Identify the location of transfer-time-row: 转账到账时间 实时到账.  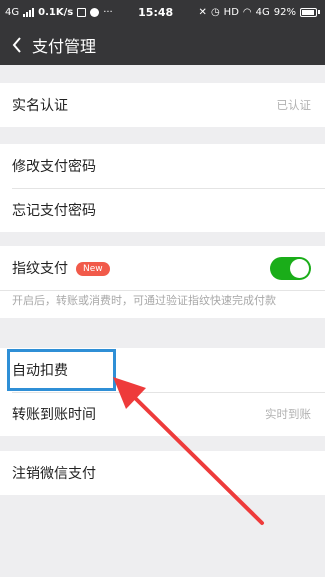
(162, 414).